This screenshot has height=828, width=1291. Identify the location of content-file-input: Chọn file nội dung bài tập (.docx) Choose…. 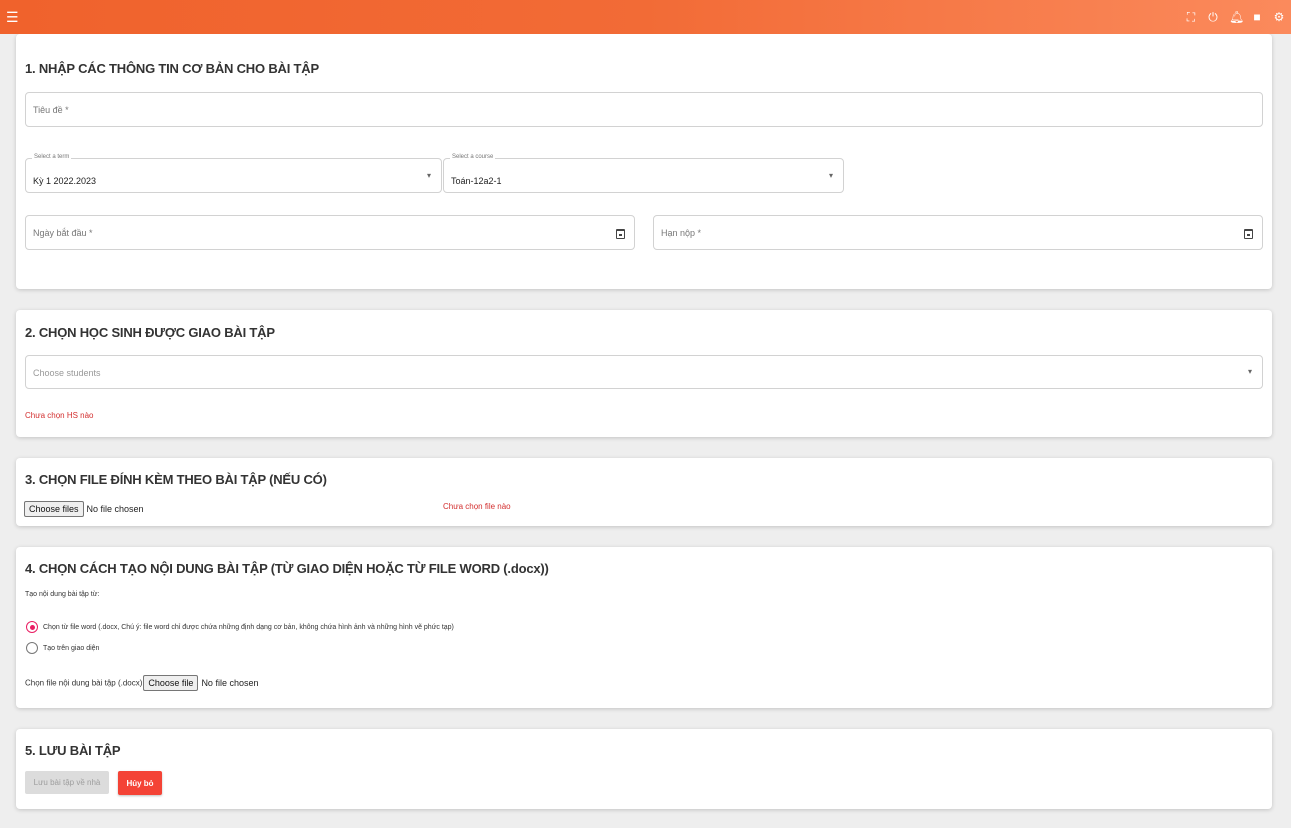
(141, 683).